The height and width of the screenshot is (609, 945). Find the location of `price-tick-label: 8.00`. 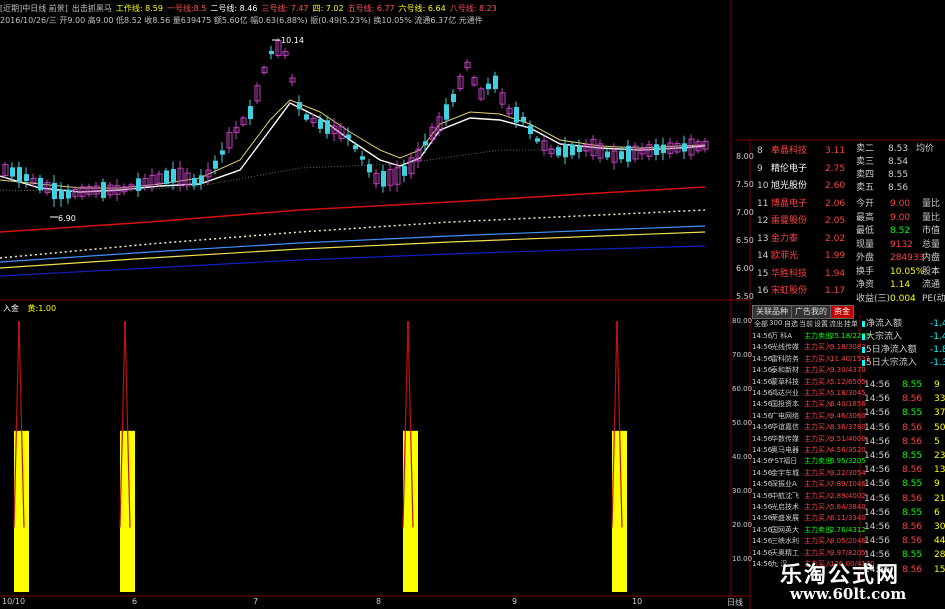

price-tick-label: 8.00 is located at coordinates (745, 156).